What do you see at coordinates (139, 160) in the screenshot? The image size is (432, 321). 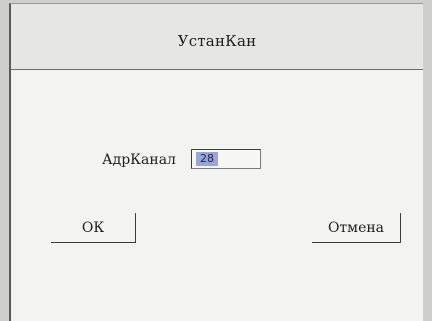 I see `channel-address-label: АдрКанал` at bounding box center [139, 160].